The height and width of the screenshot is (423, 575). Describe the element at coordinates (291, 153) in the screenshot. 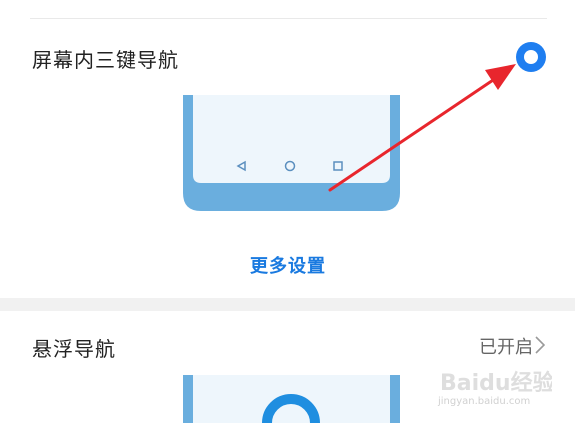

I see `three-key-phone-illustration` at that location.